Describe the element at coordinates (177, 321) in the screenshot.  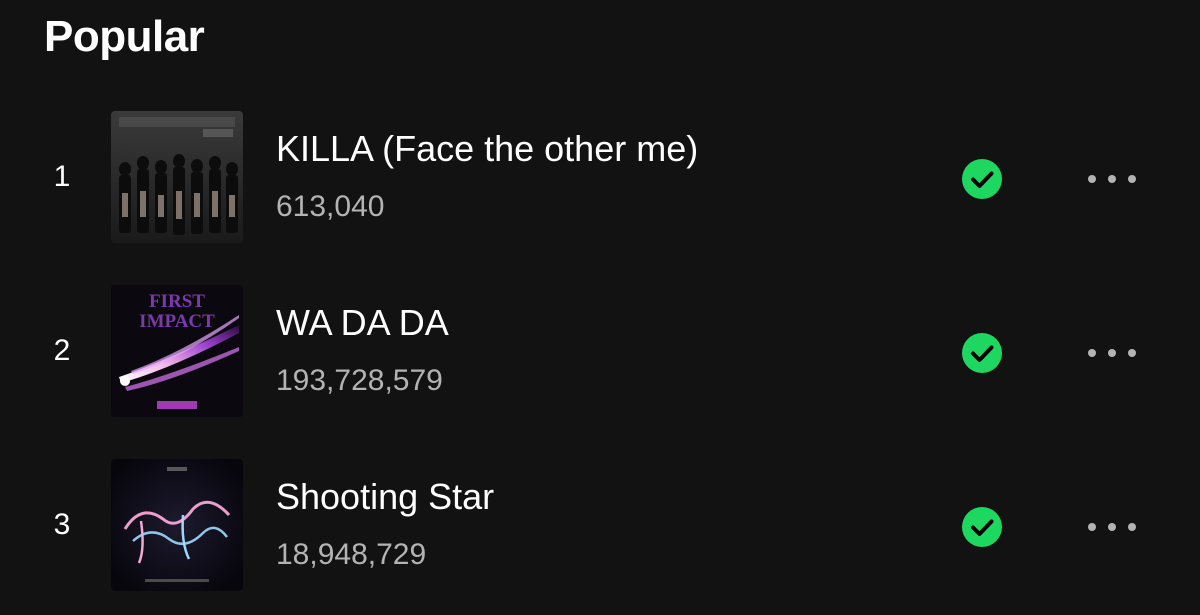
I see `cover-text-impact: IMPACT` at that location.